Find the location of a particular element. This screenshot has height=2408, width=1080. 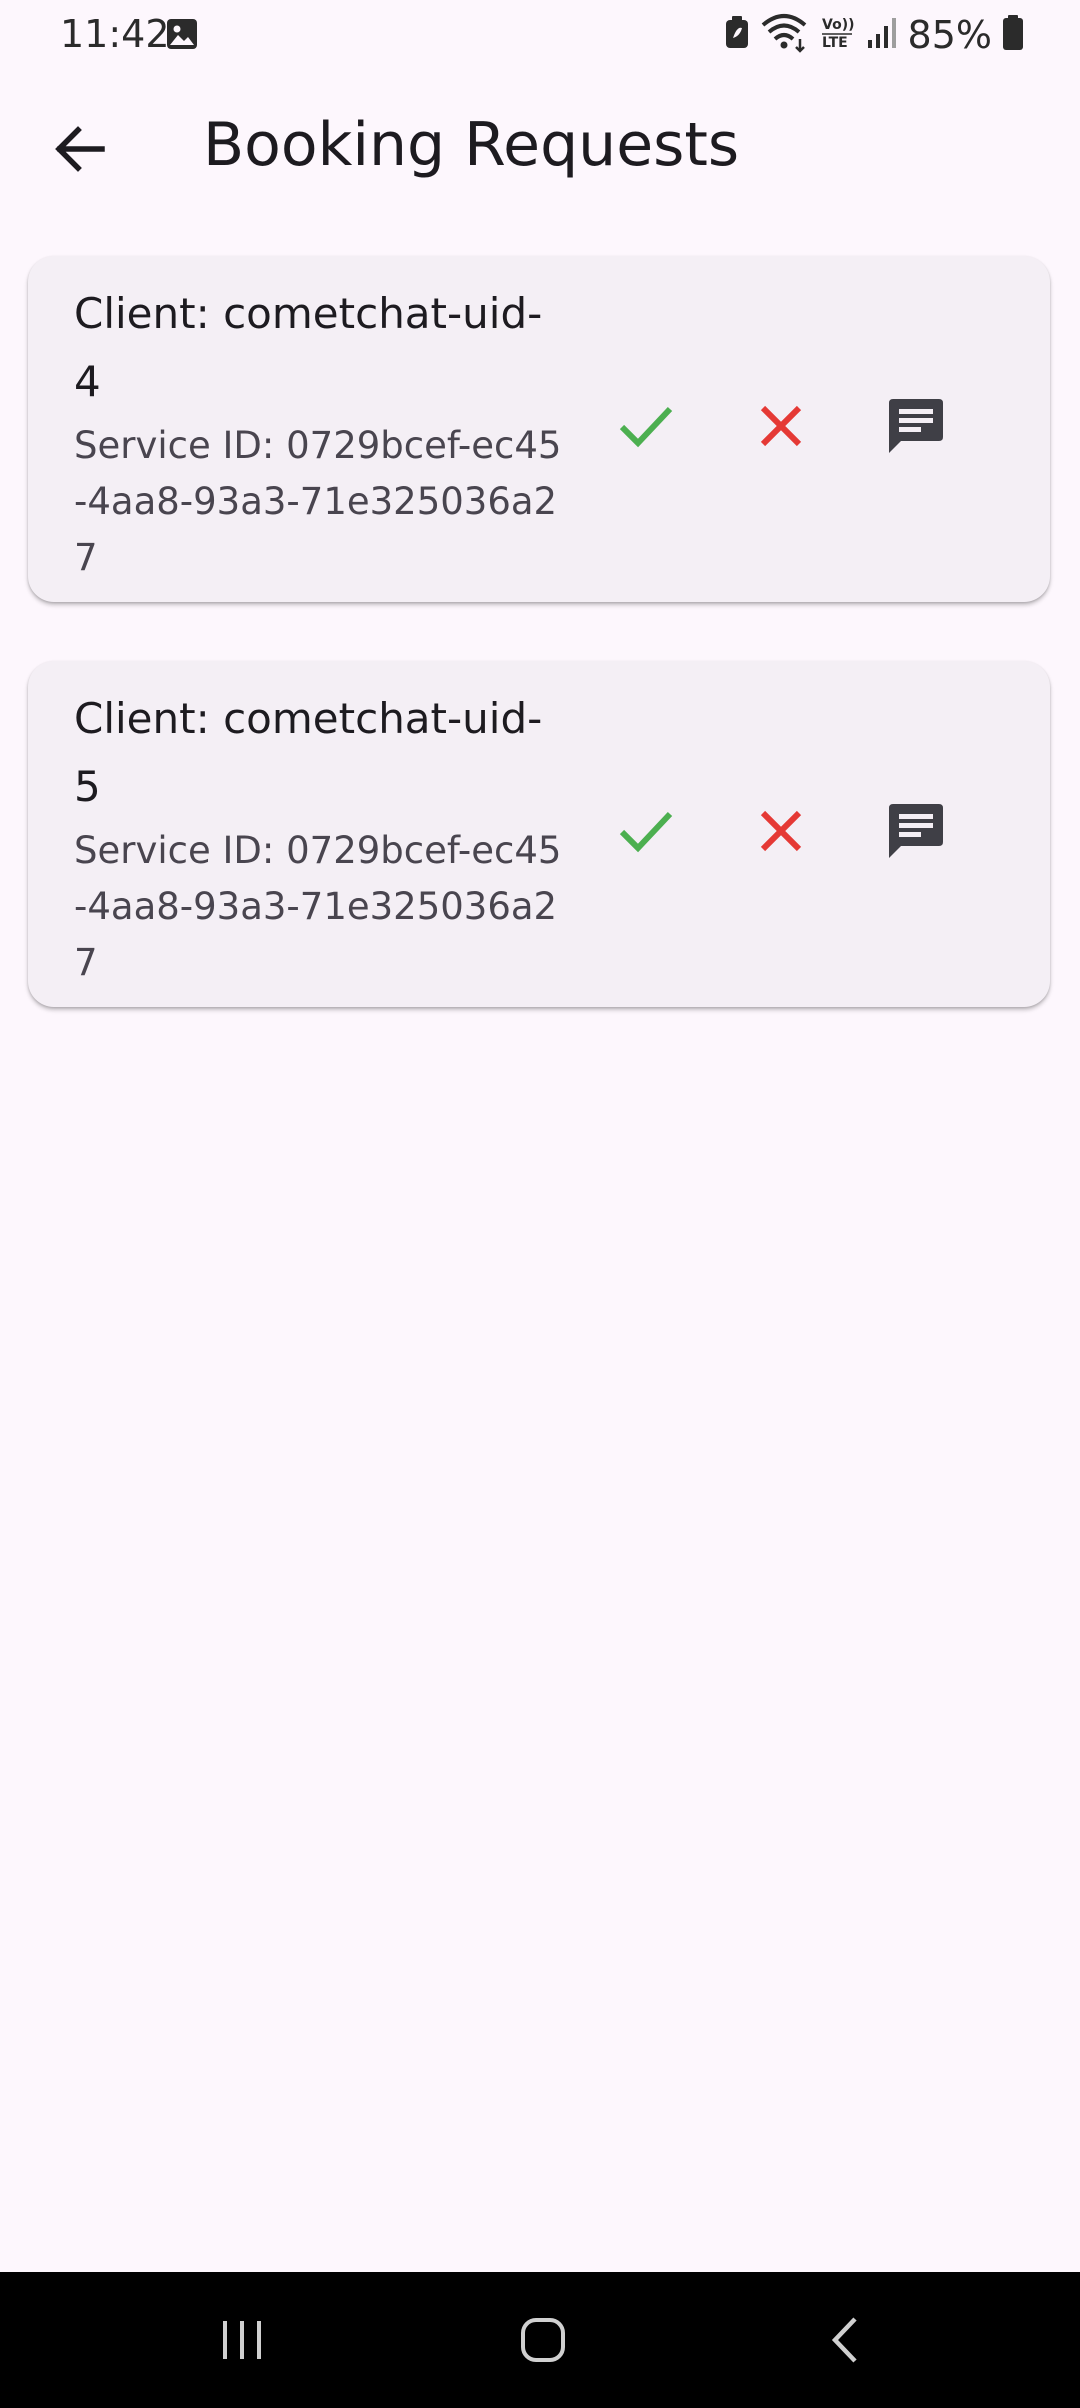

recent-apps-button is located at coordinates (242, 2342).